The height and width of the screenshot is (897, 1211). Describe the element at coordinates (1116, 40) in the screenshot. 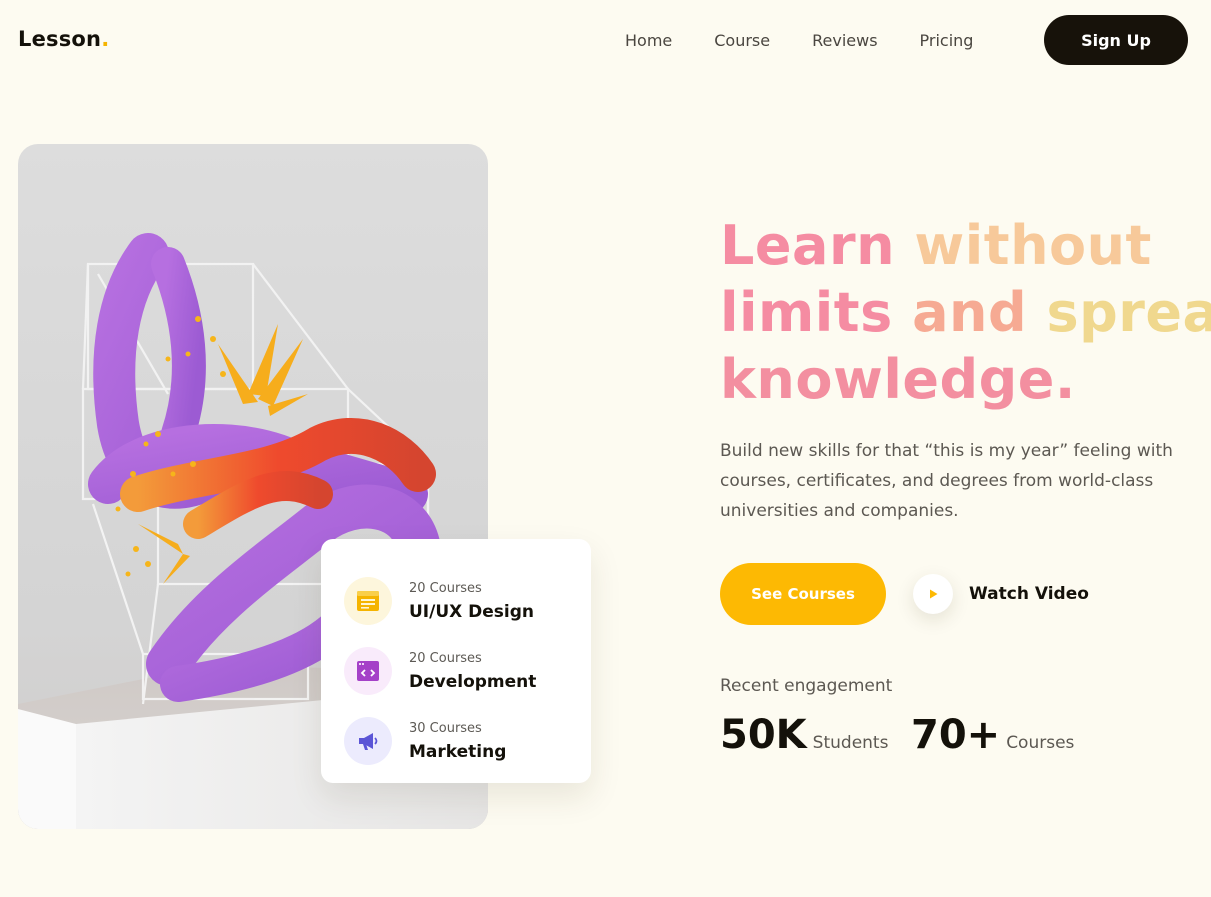

I see `sign-up-button: Sign Up` at that location.